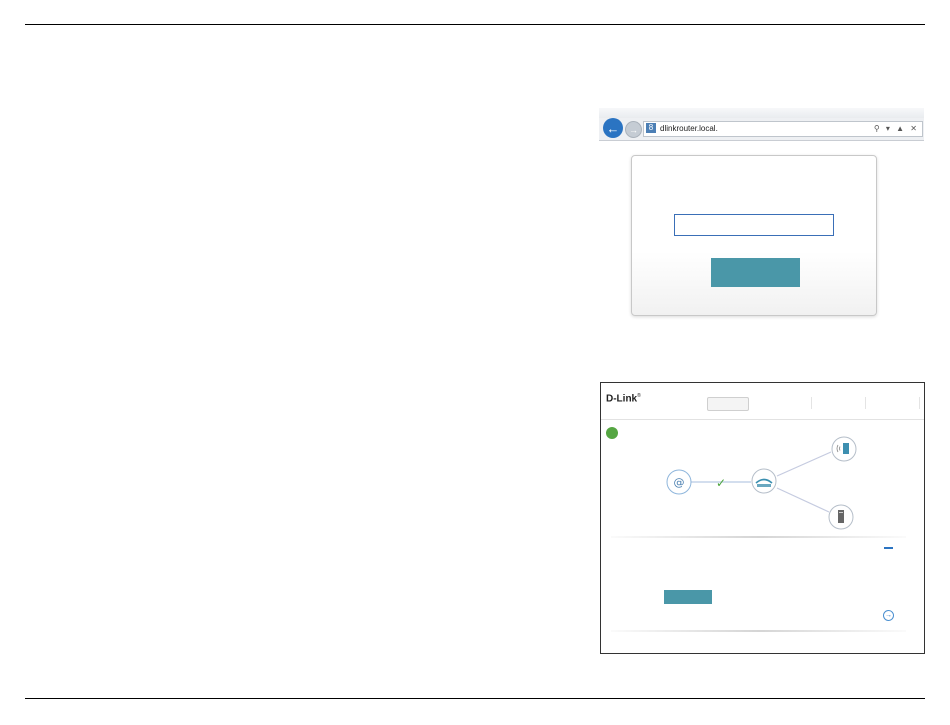 The width and height of the screenshot is (950, 725). Describe the element at coordinates (761, 113) in the screenshot. I see `browser-tab-strip` at that location.